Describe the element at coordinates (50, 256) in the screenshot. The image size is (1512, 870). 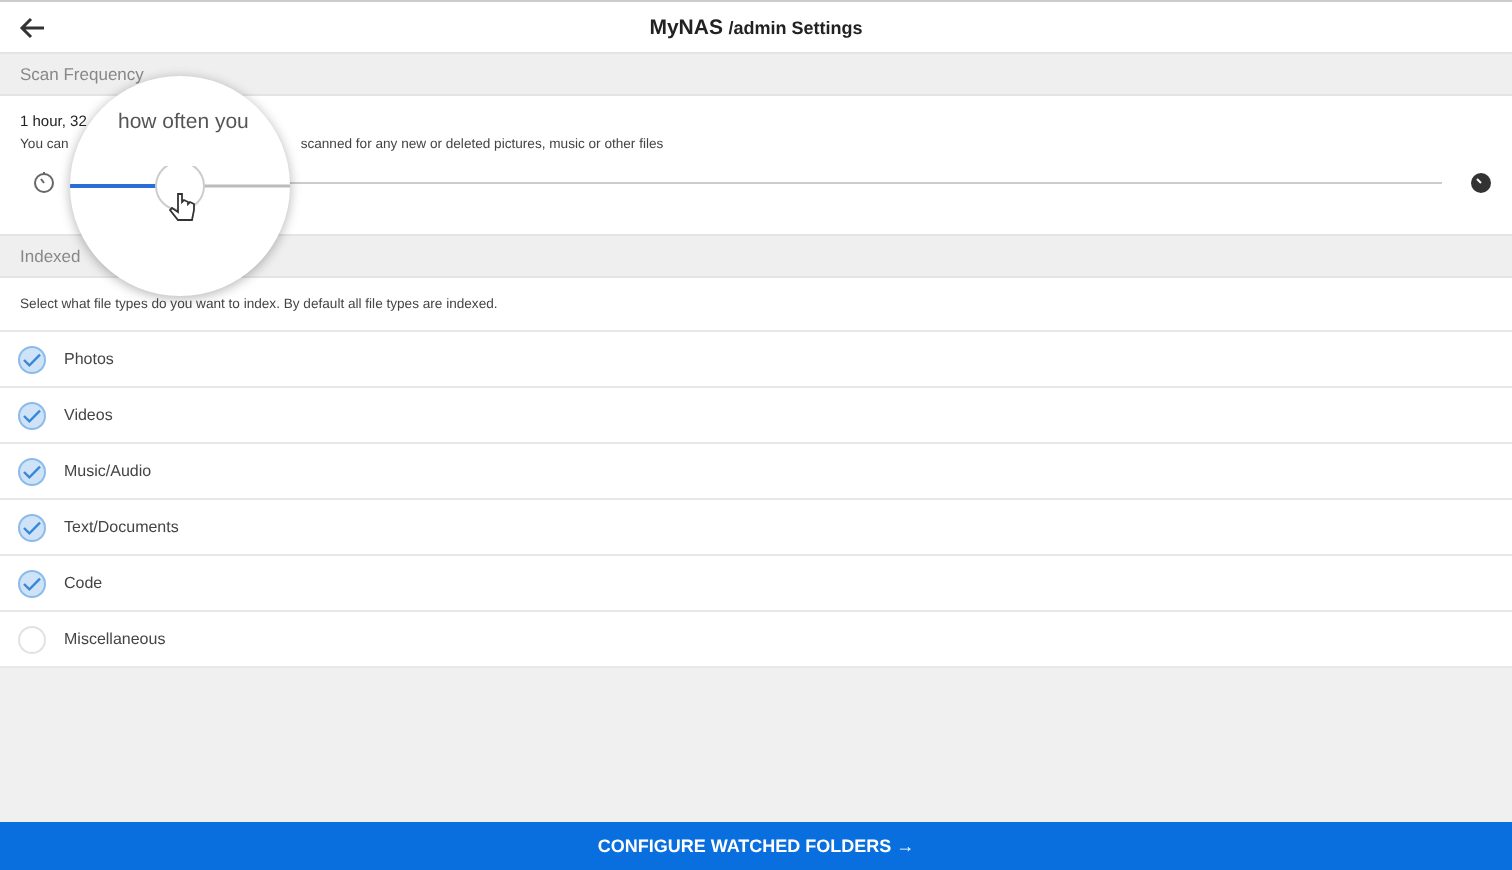
I see `section-heading: Indexed` at that location.